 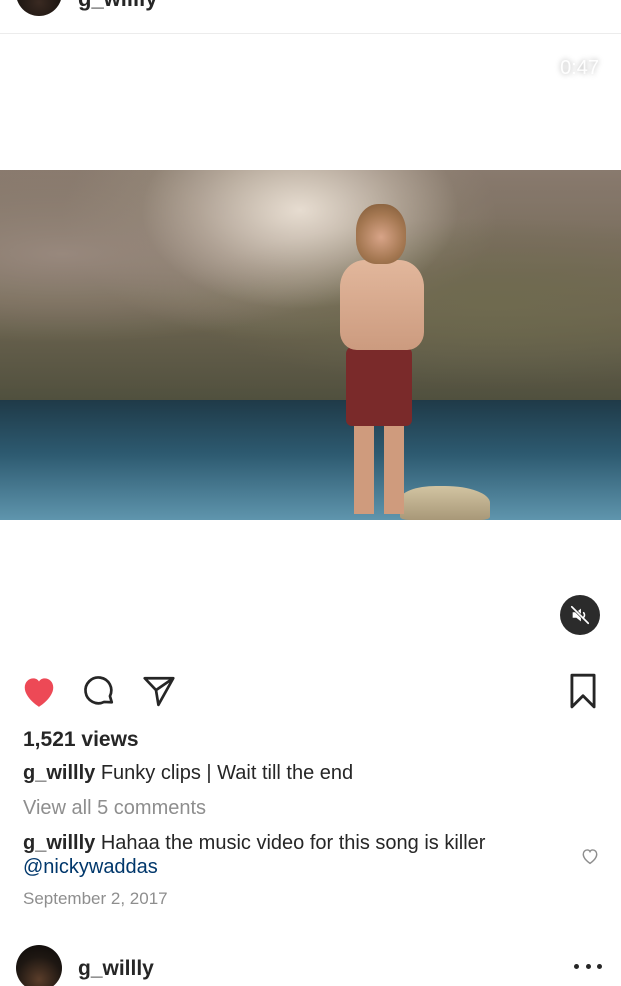 I want to click on rock, so click(x=445, y=503).